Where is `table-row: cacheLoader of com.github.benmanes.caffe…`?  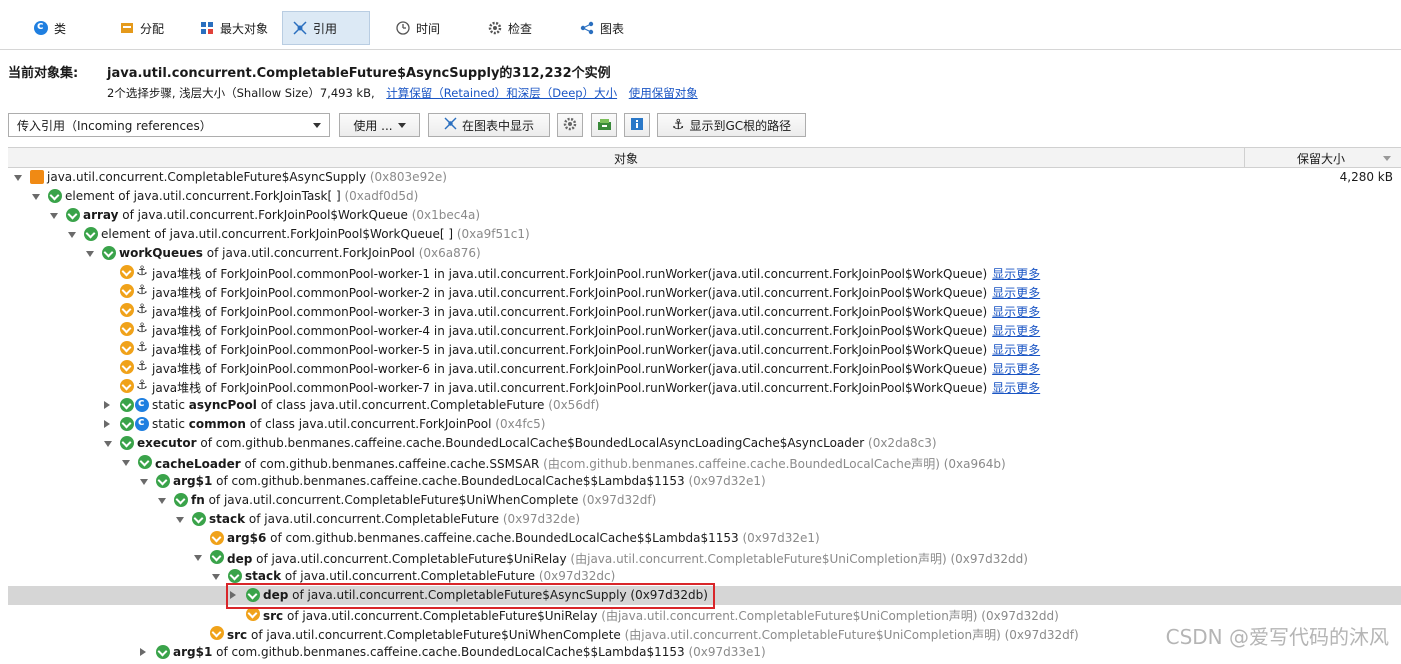 table-row: cacheLoader of com.github.benmanes.caffe… is located at coordinates (704, 462).